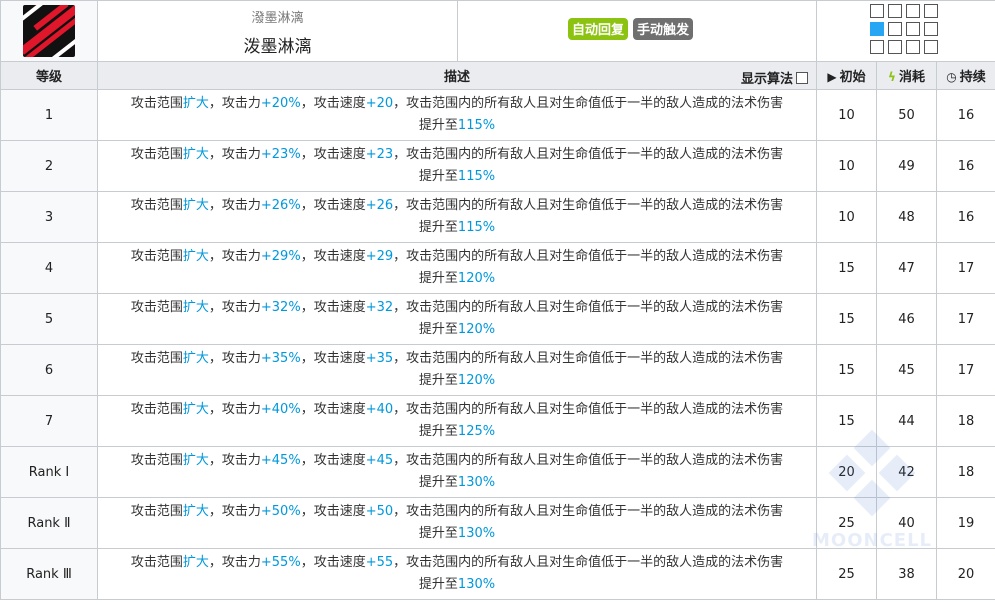 This screenshot has height=604, width=995. I want to click on level-header: 等级, so click(49, 75).